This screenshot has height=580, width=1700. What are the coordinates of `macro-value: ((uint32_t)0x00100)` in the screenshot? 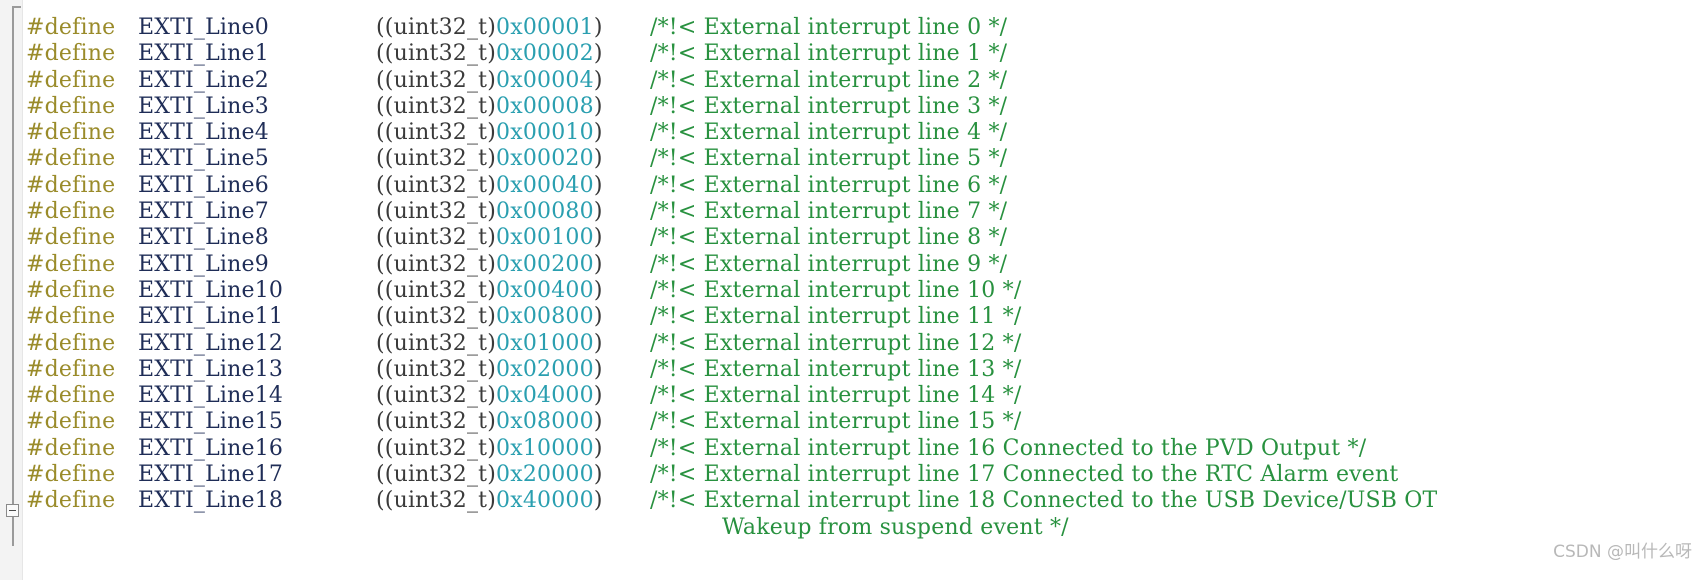 It's located at (489, 238).